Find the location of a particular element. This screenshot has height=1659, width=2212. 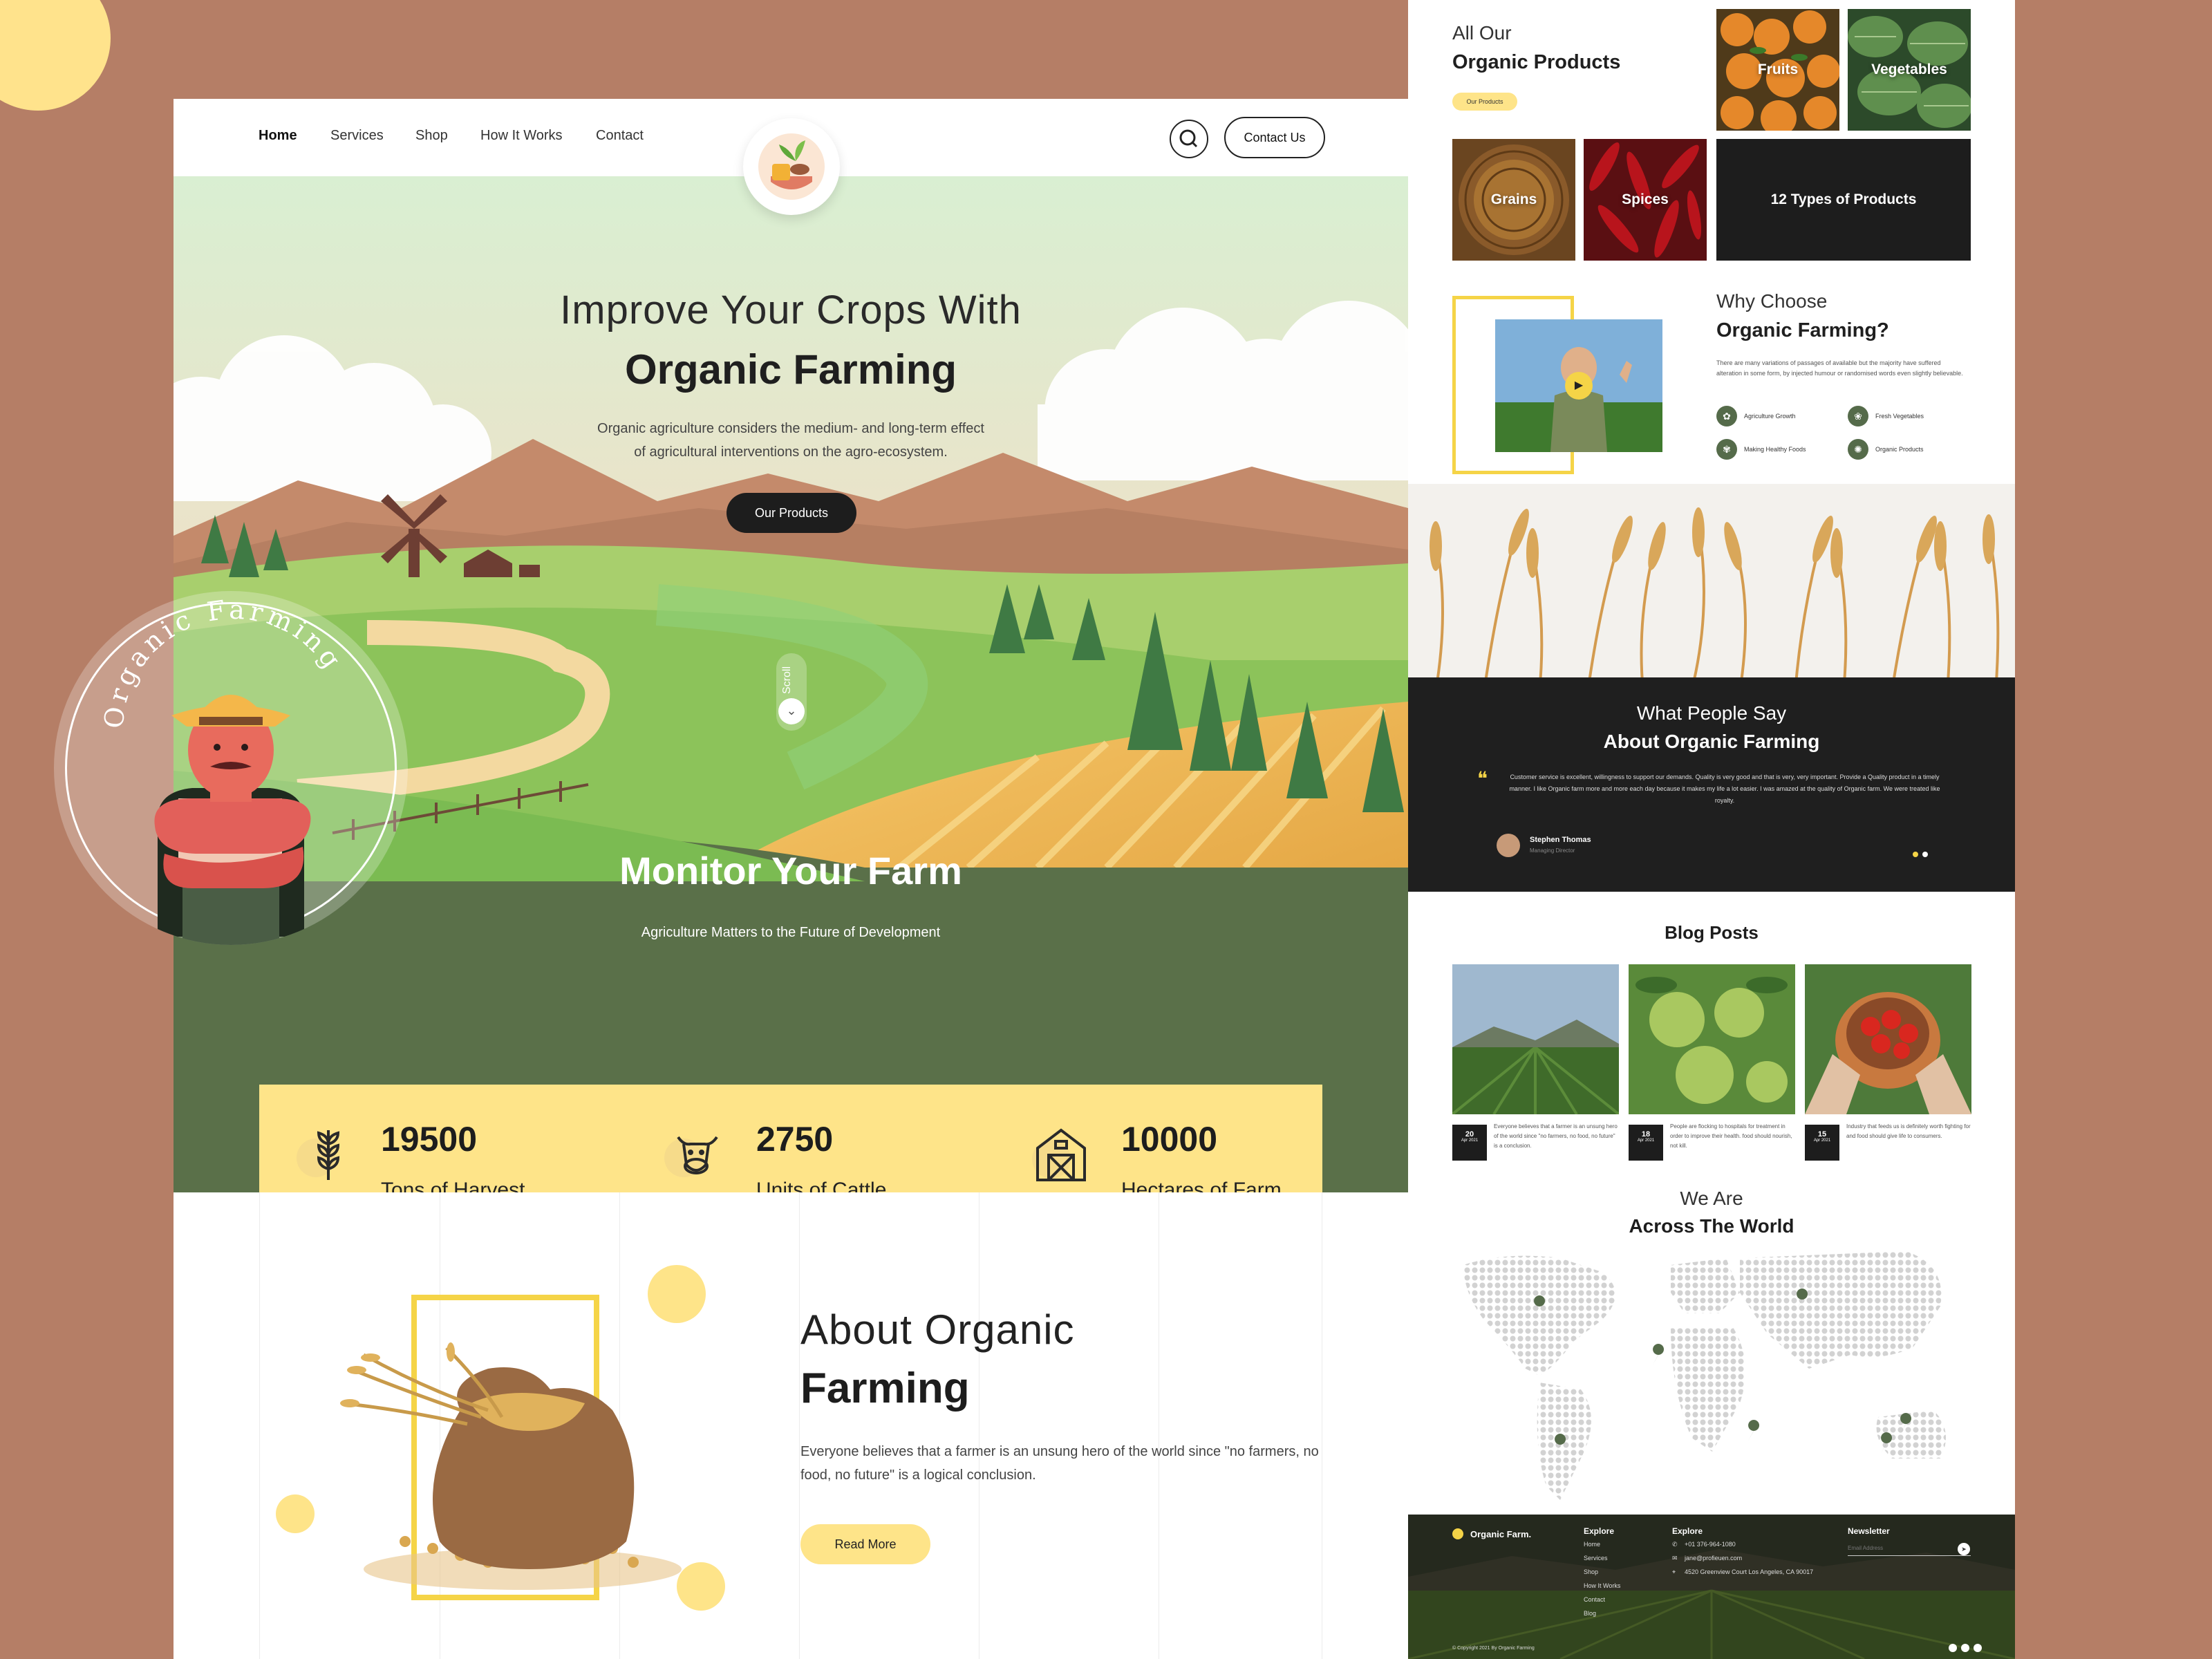

footer-copyright: © Copyright 2021 By Organic Farming is located at coordinates (1493, 1648).